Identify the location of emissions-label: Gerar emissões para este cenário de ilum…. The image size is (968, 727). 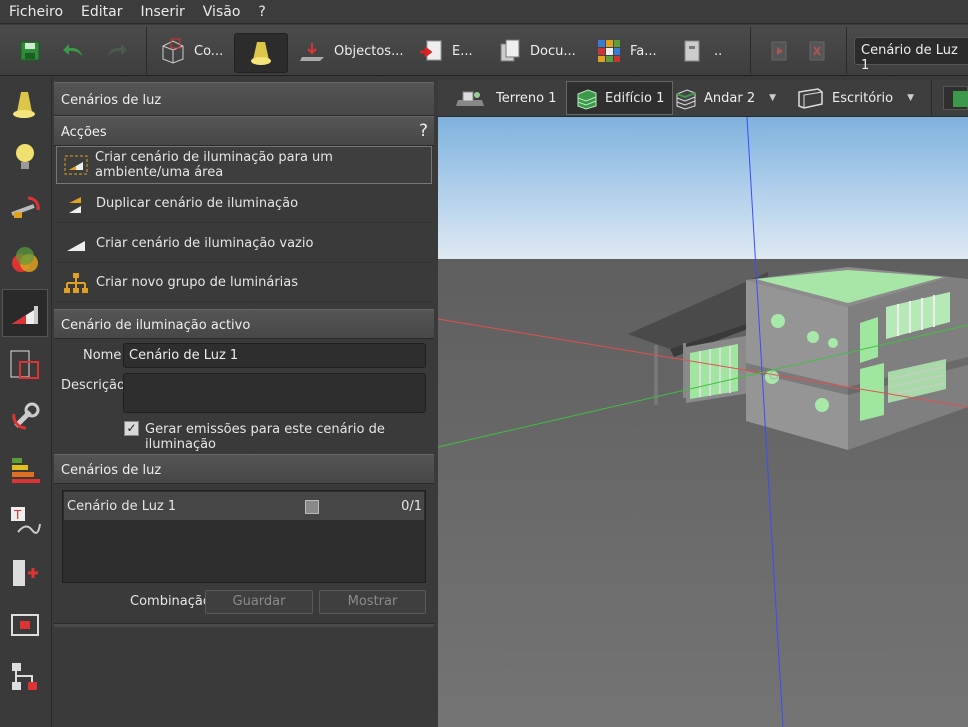
(265, 437).